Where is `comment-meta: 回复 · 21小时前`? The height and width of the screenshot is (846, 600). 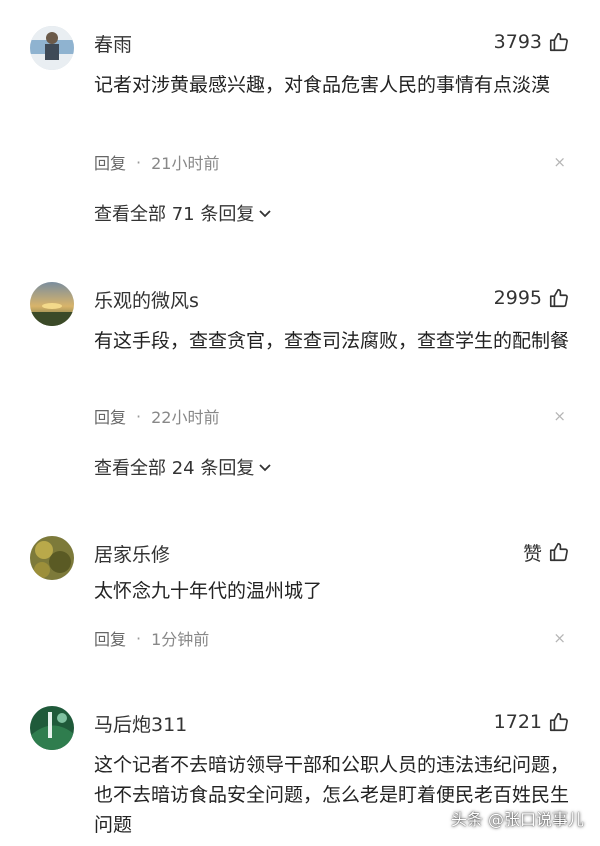 comment-meta: 回复 · 21小时前 is located at coordinates (156, 162).